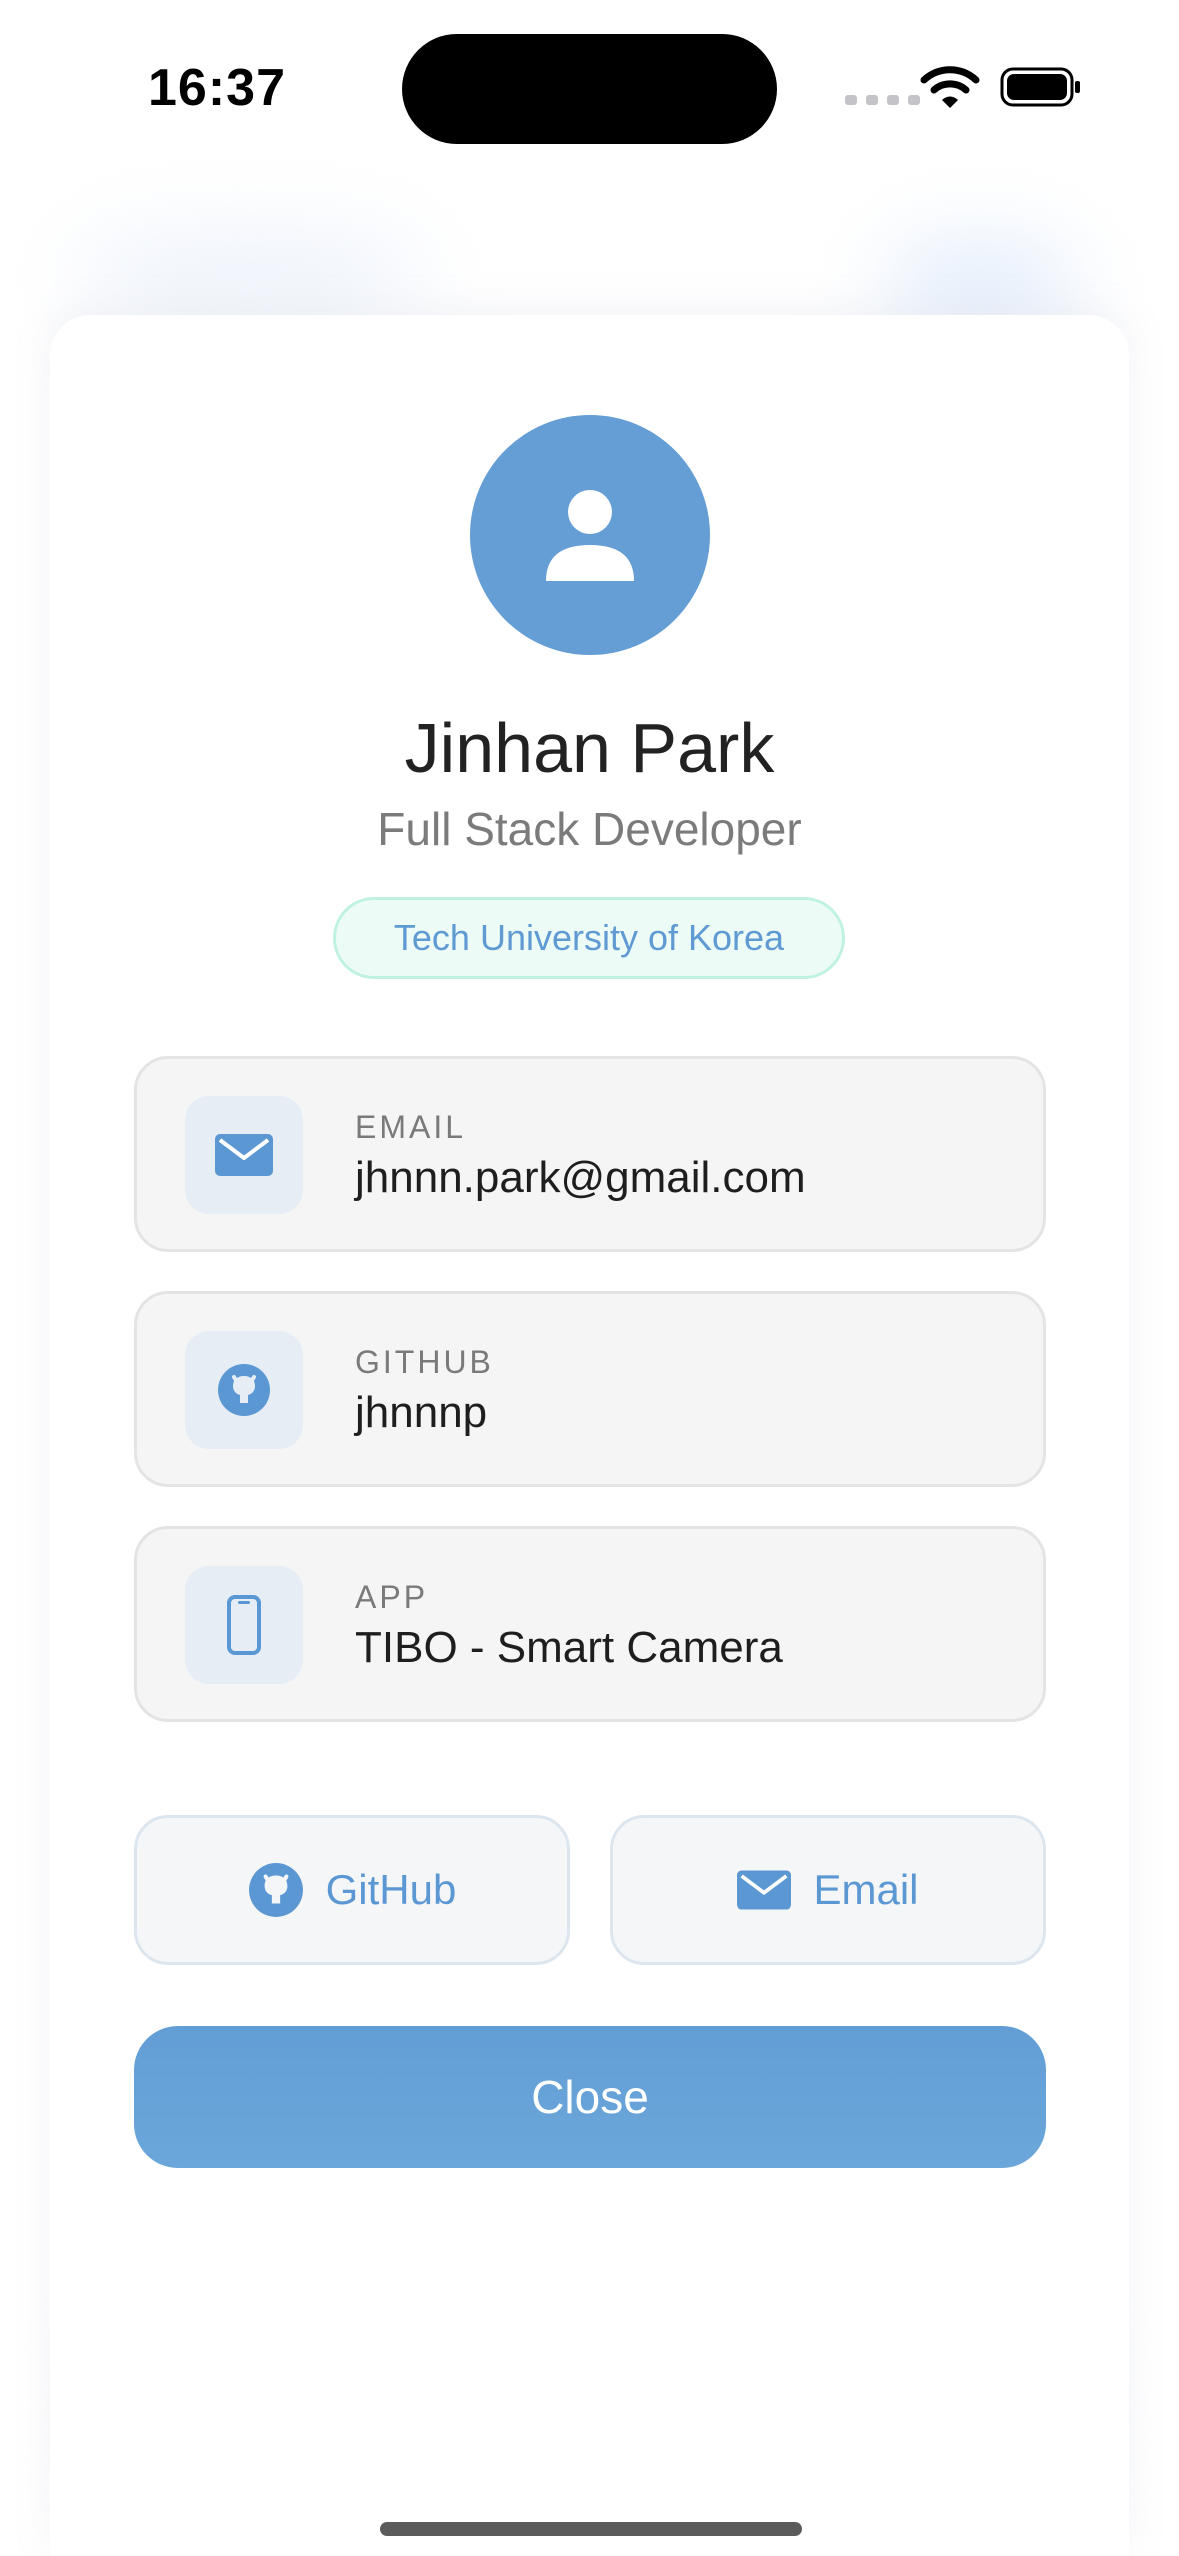 Image resolution: width=1179 pixels, height=2556 pixels. I want to click on github-icon-tile, so click(244, 1390).